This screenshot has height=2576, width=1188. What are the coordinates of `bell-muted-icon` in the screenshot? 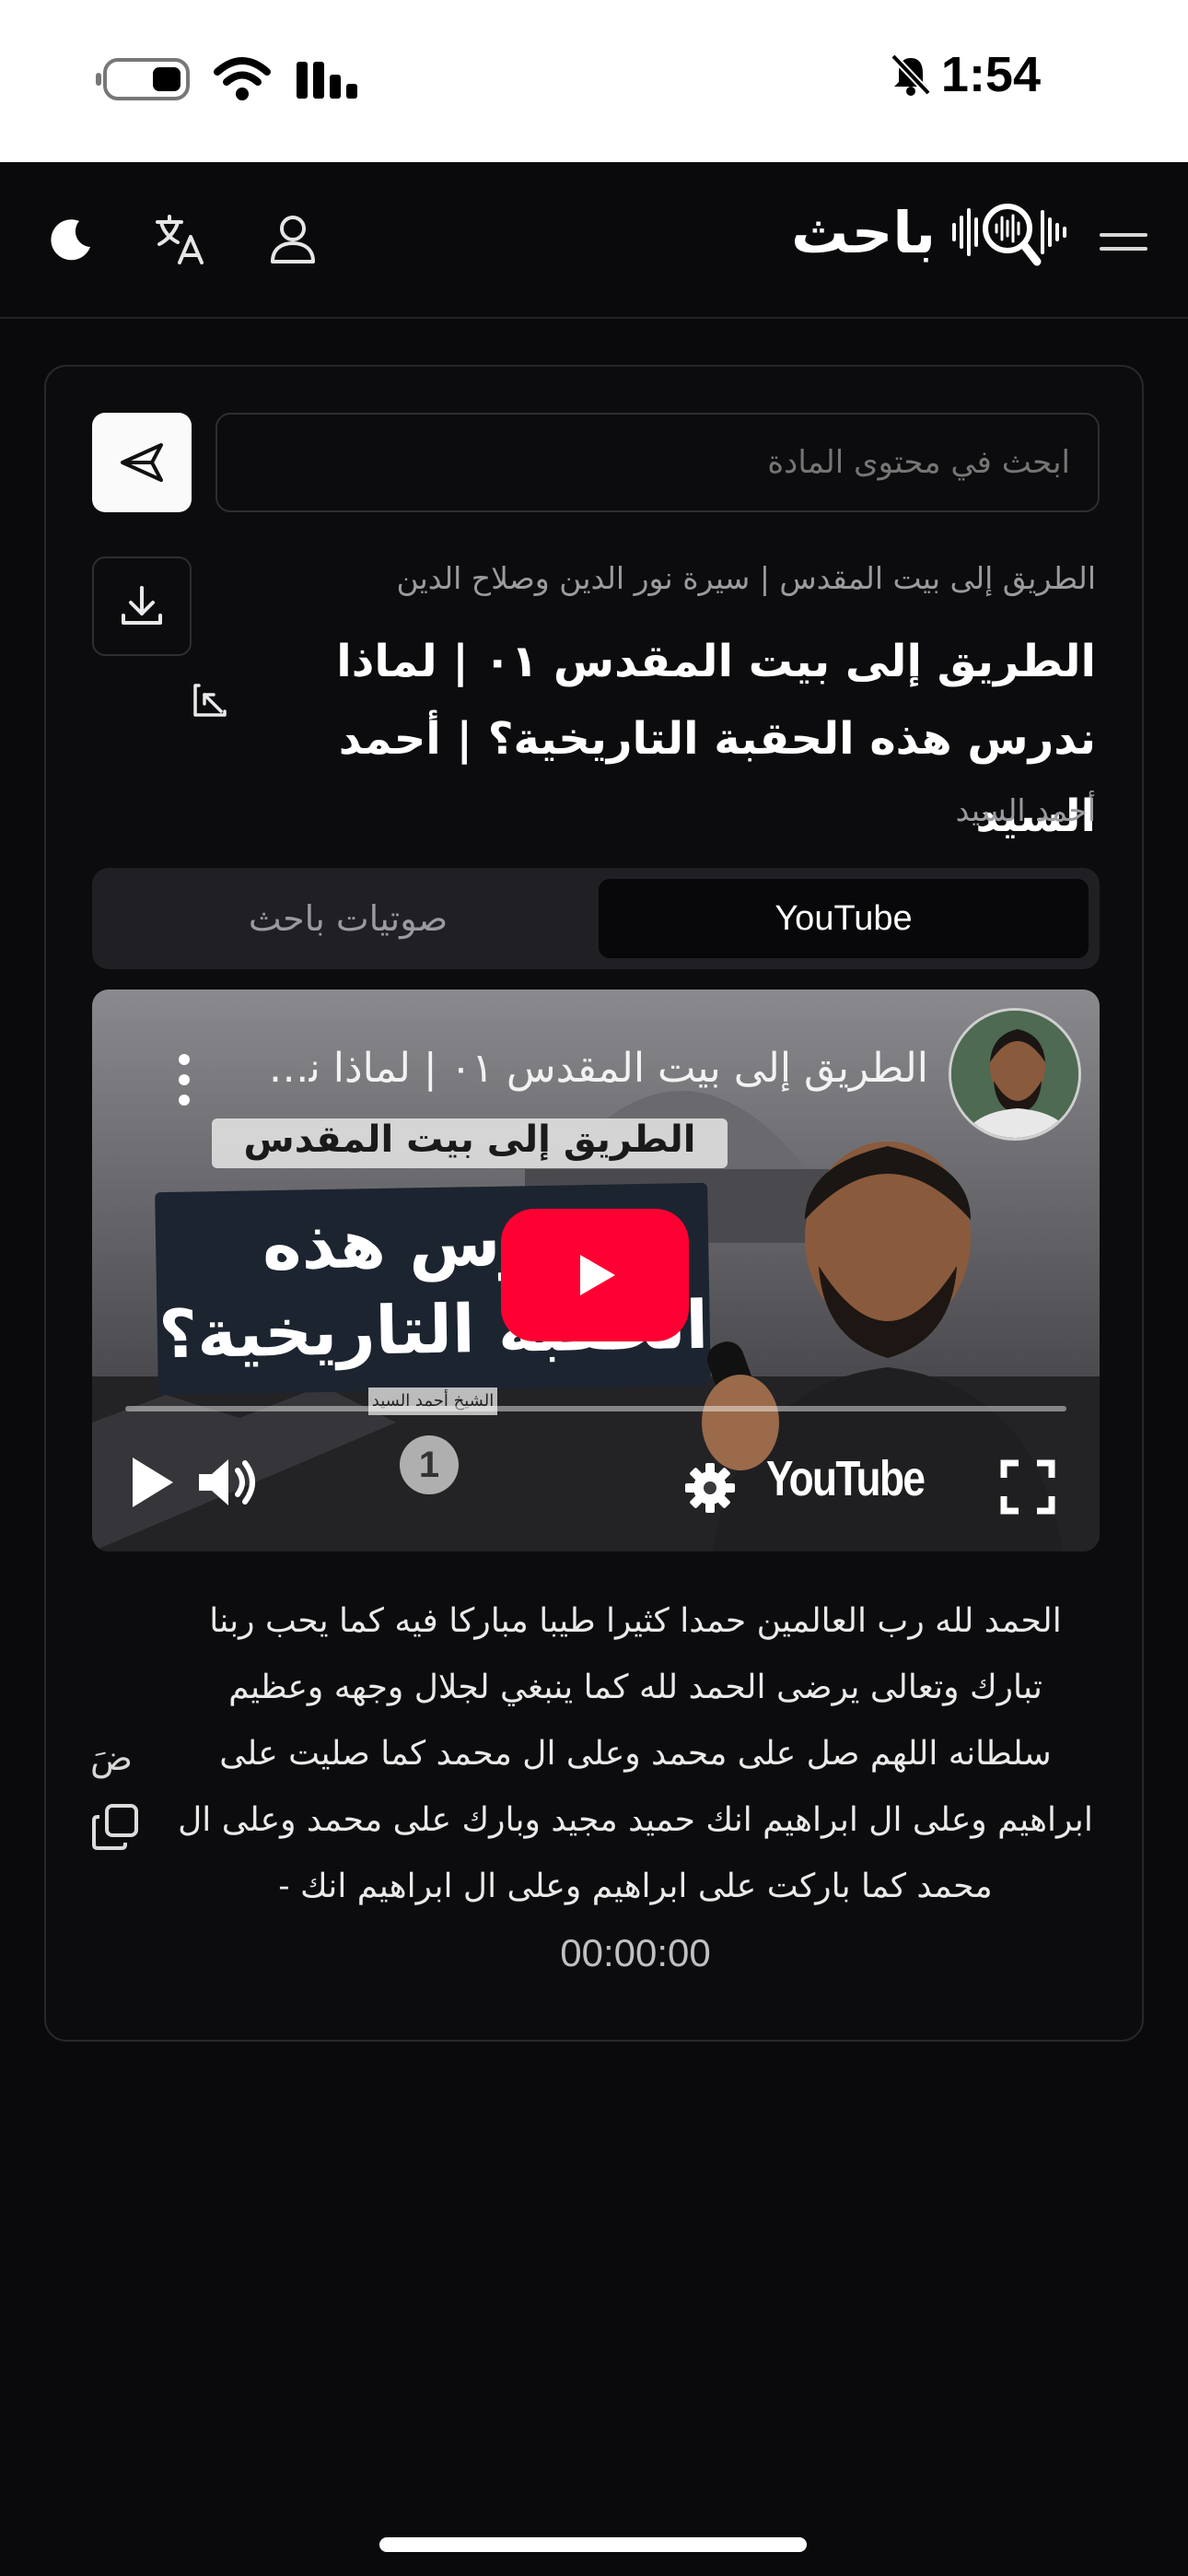 It's located at (911, 74).